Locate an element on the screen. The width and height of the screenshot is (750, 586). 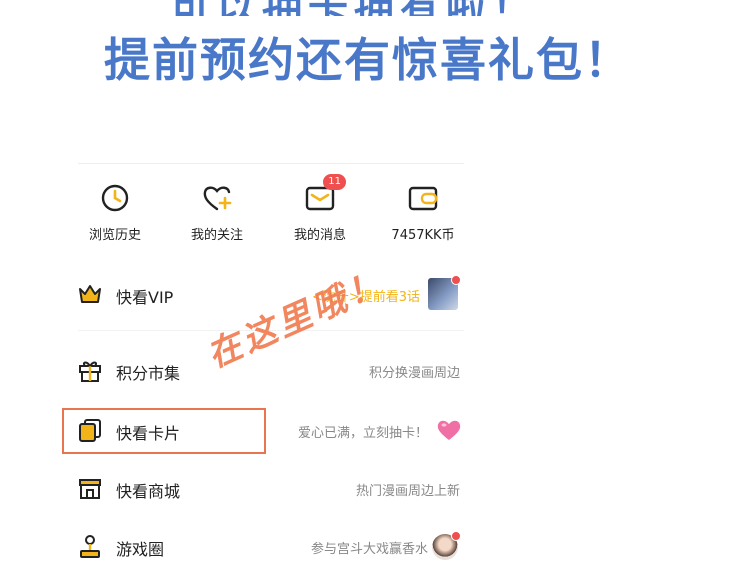
quick-action-label: 7457KK币 is located at coordinates (423, 235).